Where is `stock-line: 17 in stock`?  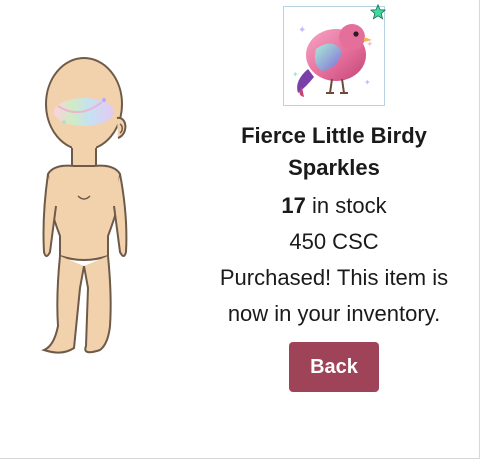 stock-line: 17 in stock is located at coordinates (334, 206).